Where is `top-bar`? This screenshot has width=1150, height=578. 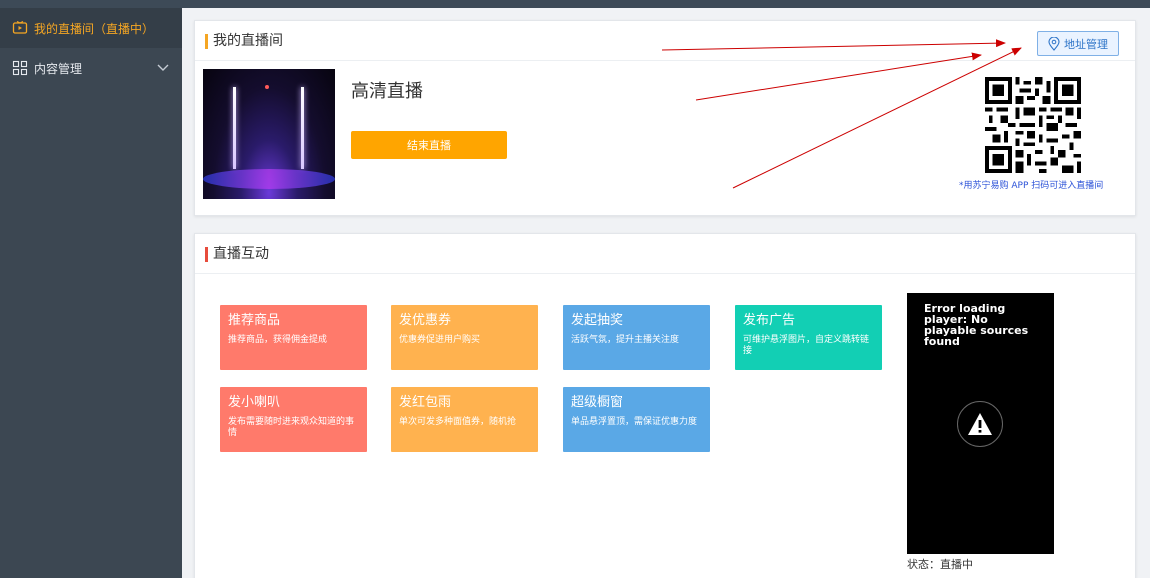
top-bar is located at coordinates (575, 4).